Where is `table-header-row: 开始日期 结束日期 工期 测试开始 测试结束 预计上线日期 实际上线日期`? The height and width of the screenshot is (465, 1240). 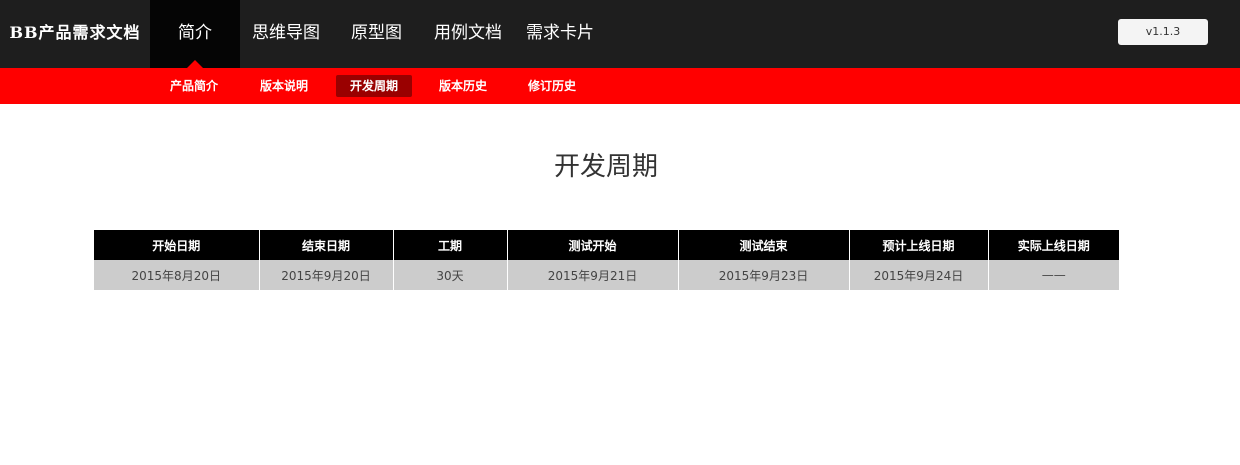 table-header-row: 开始日期 结束日期 工期 测试开始 测试结束 预计上线日期 实际上线日期 is located at coordinates (606, 245).